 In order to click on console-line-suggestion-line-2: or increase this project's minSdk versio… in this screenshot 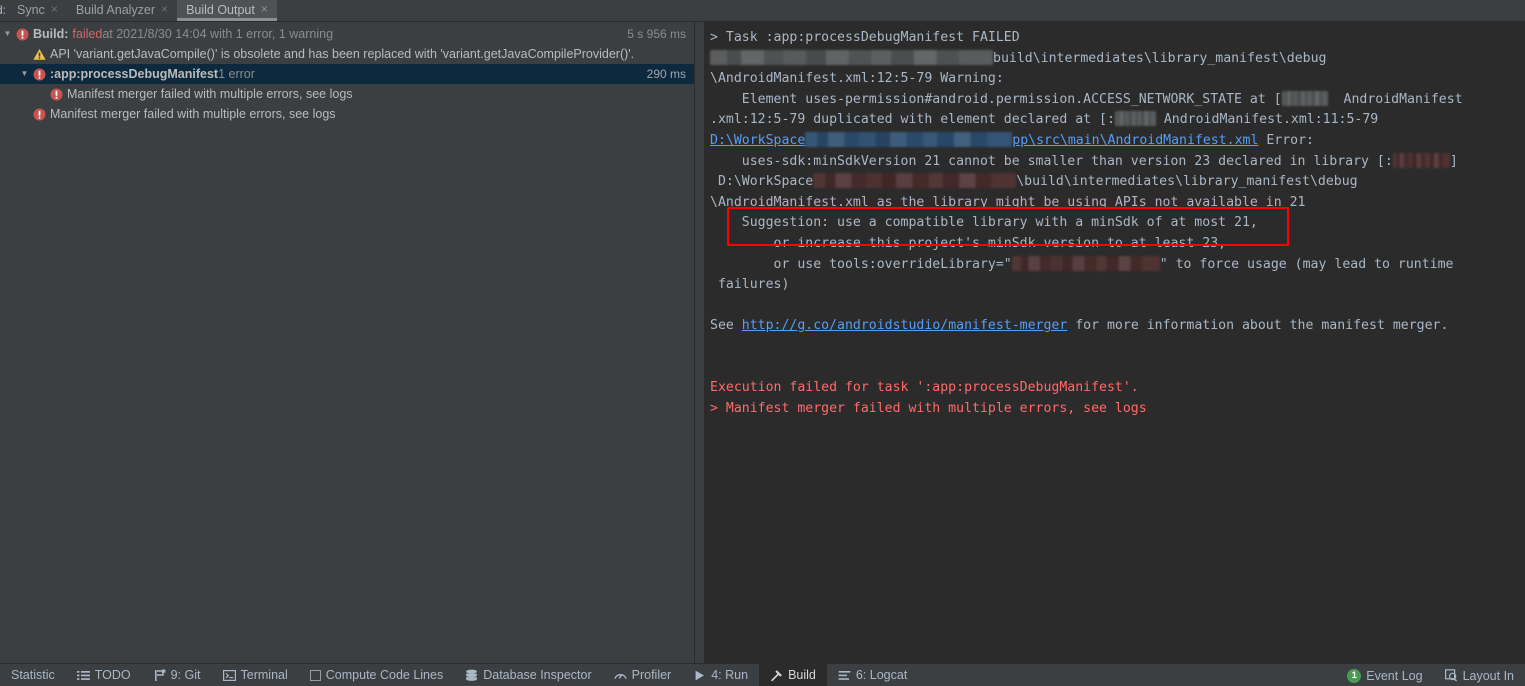, I will do `click(1117, 244)`.